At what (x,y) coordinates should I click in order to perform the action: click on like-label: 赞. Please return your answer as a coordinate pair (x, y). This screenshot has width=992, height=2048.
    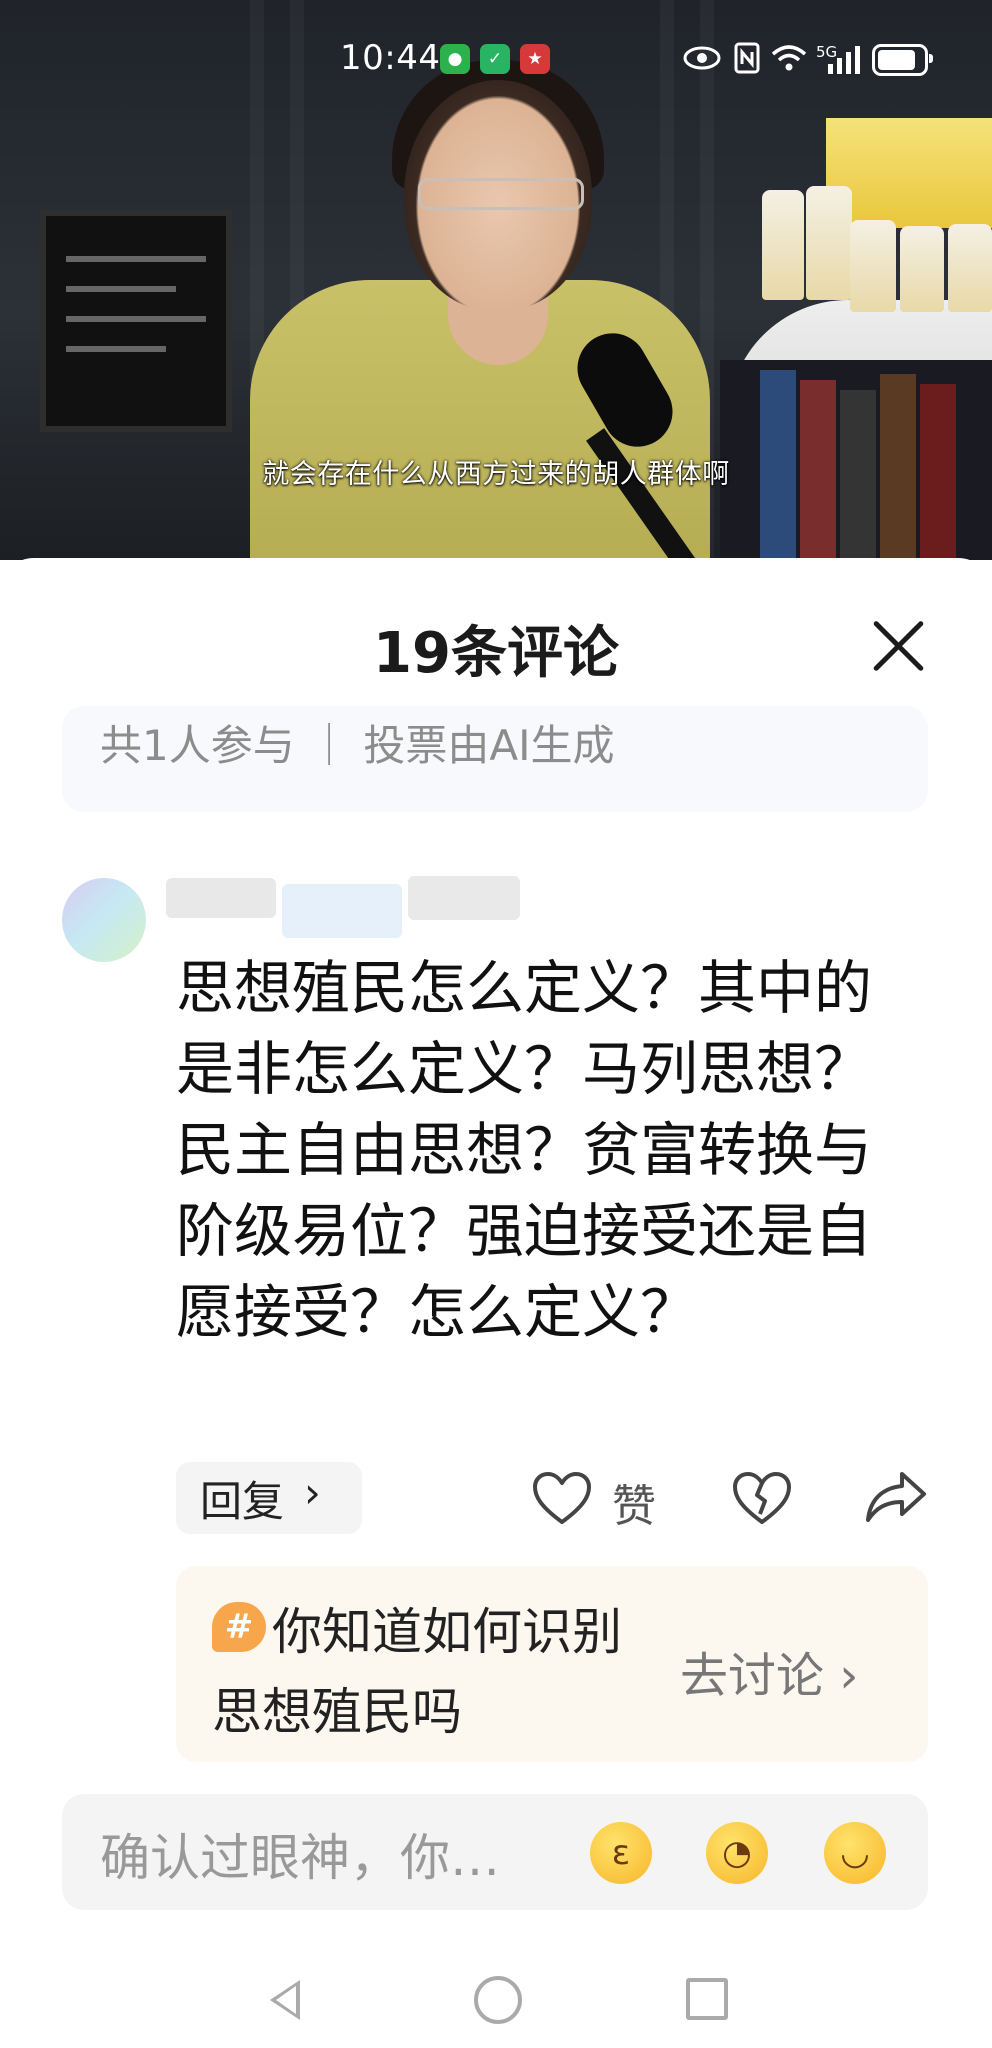
    Looking at the image, I should click on (634, 1502).